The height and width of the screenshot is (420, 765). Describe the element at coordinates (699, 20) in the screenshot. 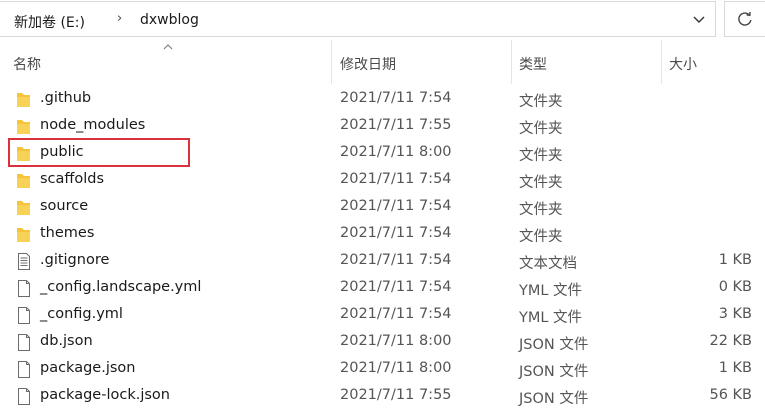

I see `chevron-down-icon` at that location.